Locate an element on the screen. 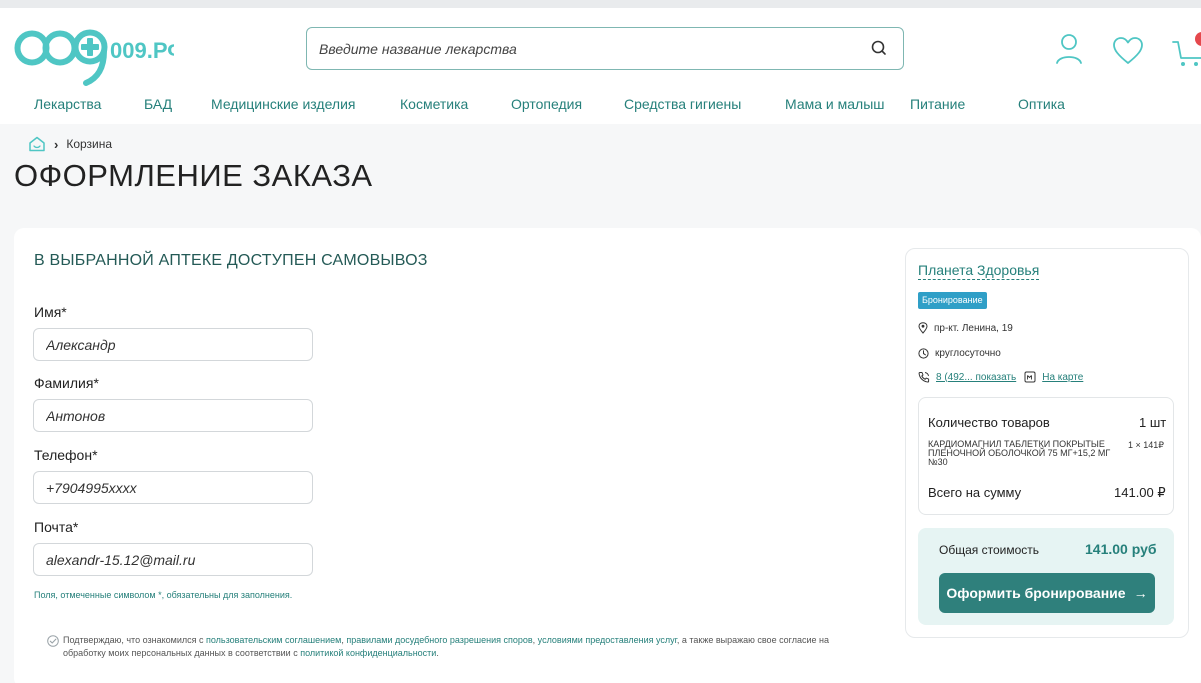 The width and height of the screenshot is (1201, 683). pharmacy-contacts: 8 (492... показать На карте is located at coordinates (1000, 377).